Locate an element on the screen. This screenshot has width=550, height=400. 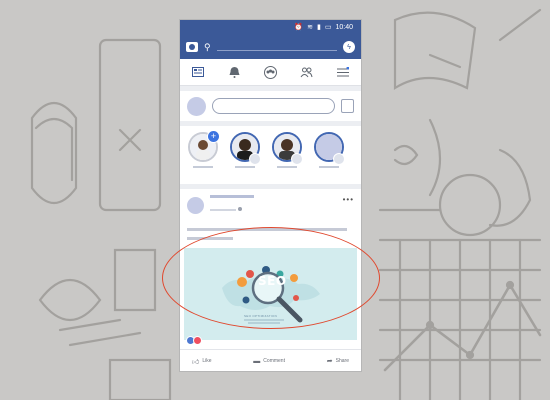
love-reaction-icon is located at coordinates (197, 340).